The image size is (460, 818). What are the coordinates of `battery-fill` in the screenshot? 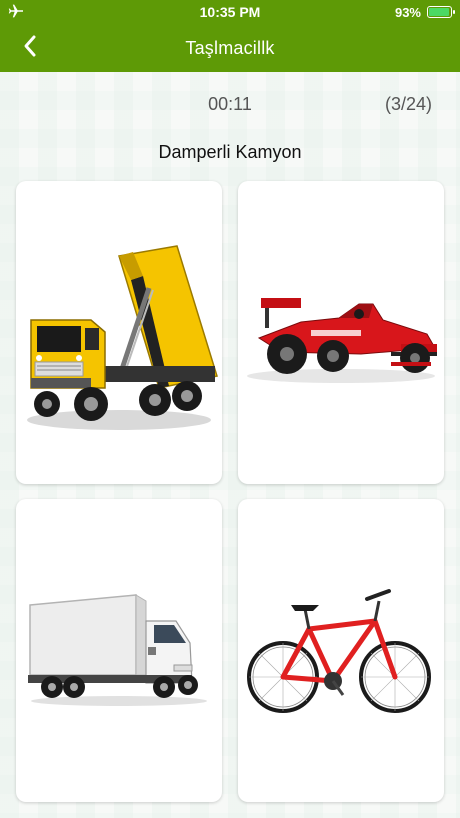 It's located at (439, 12).